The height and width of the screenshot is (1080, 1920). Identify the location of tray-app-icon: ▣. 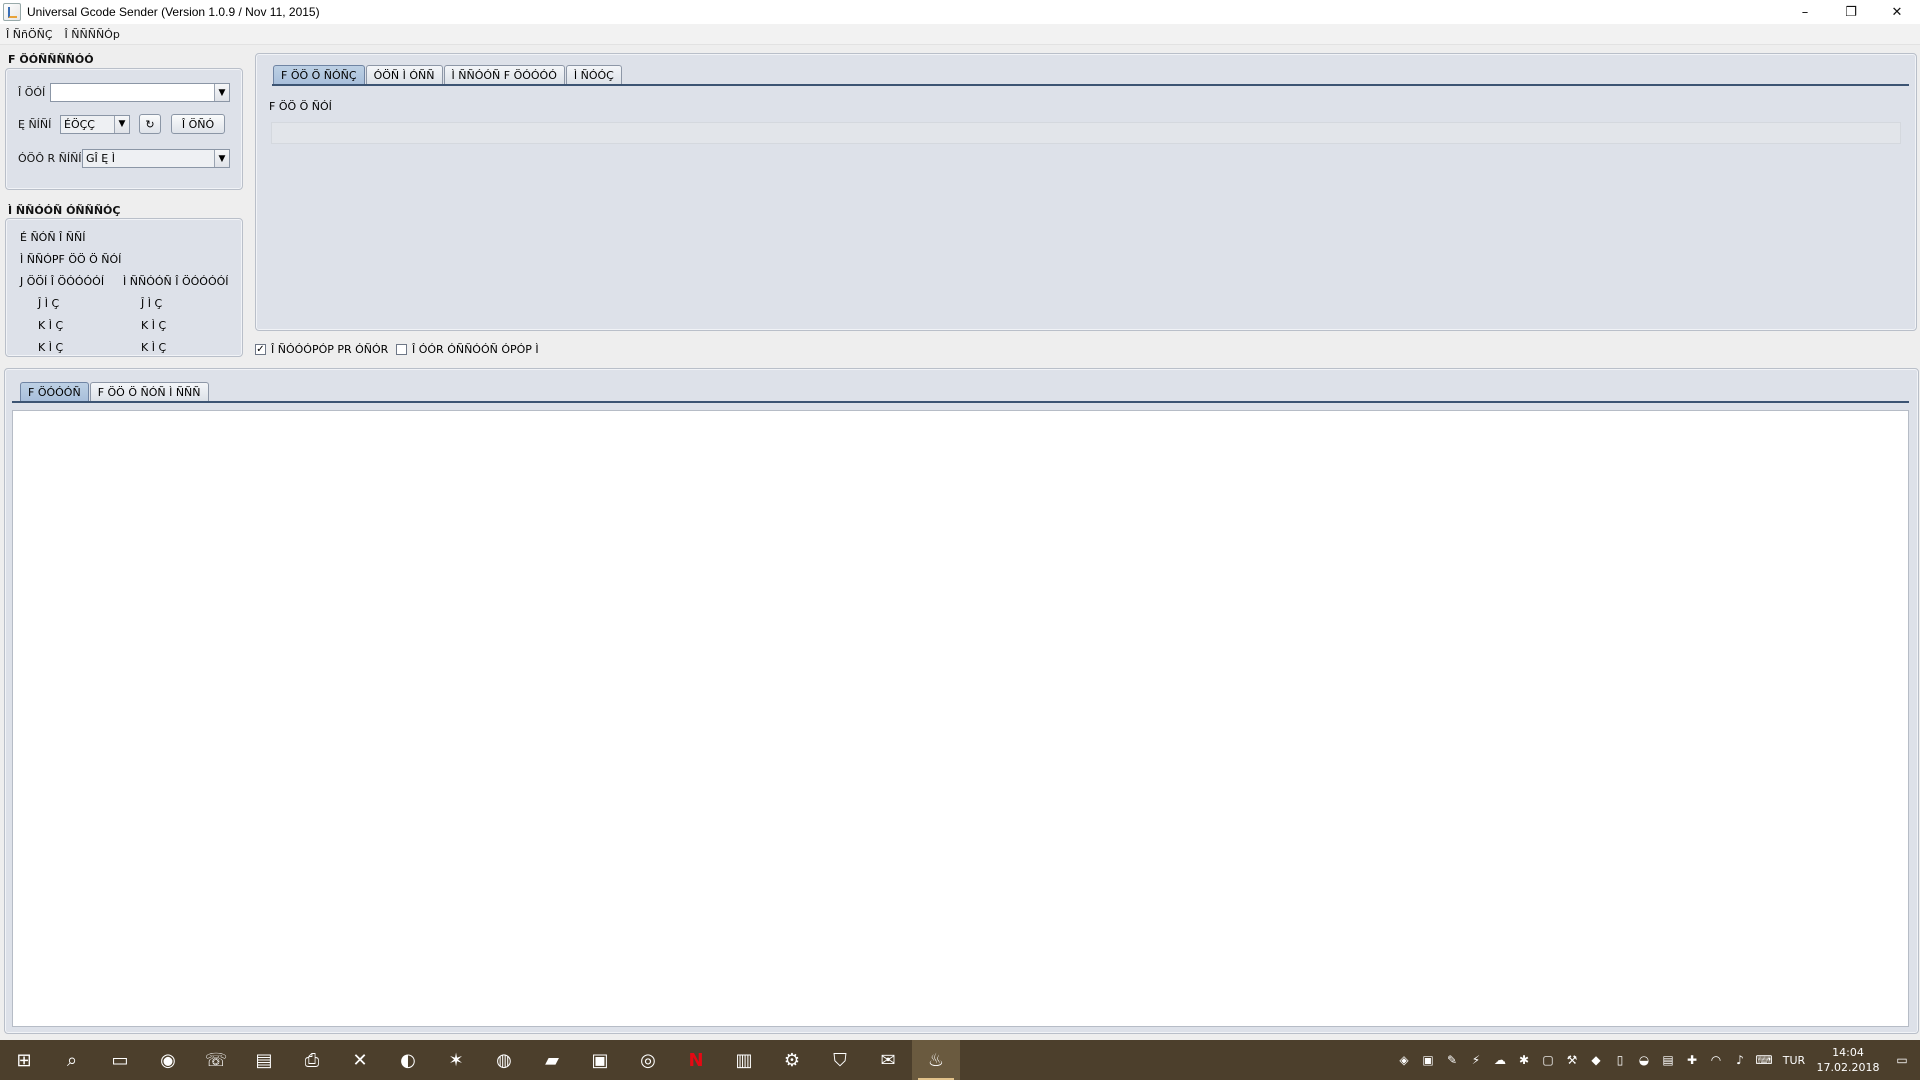
(1428, 1060).